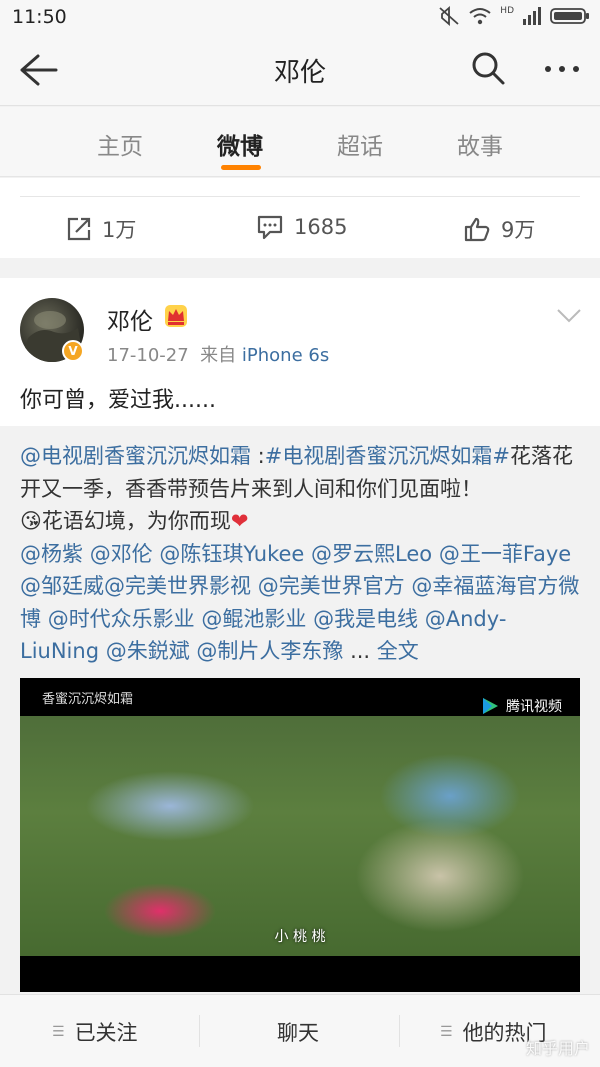  What do you see at coordinates (480, 144) in the screenshot?
I see `tab-story: 故事` at bounding box center [480, 144].